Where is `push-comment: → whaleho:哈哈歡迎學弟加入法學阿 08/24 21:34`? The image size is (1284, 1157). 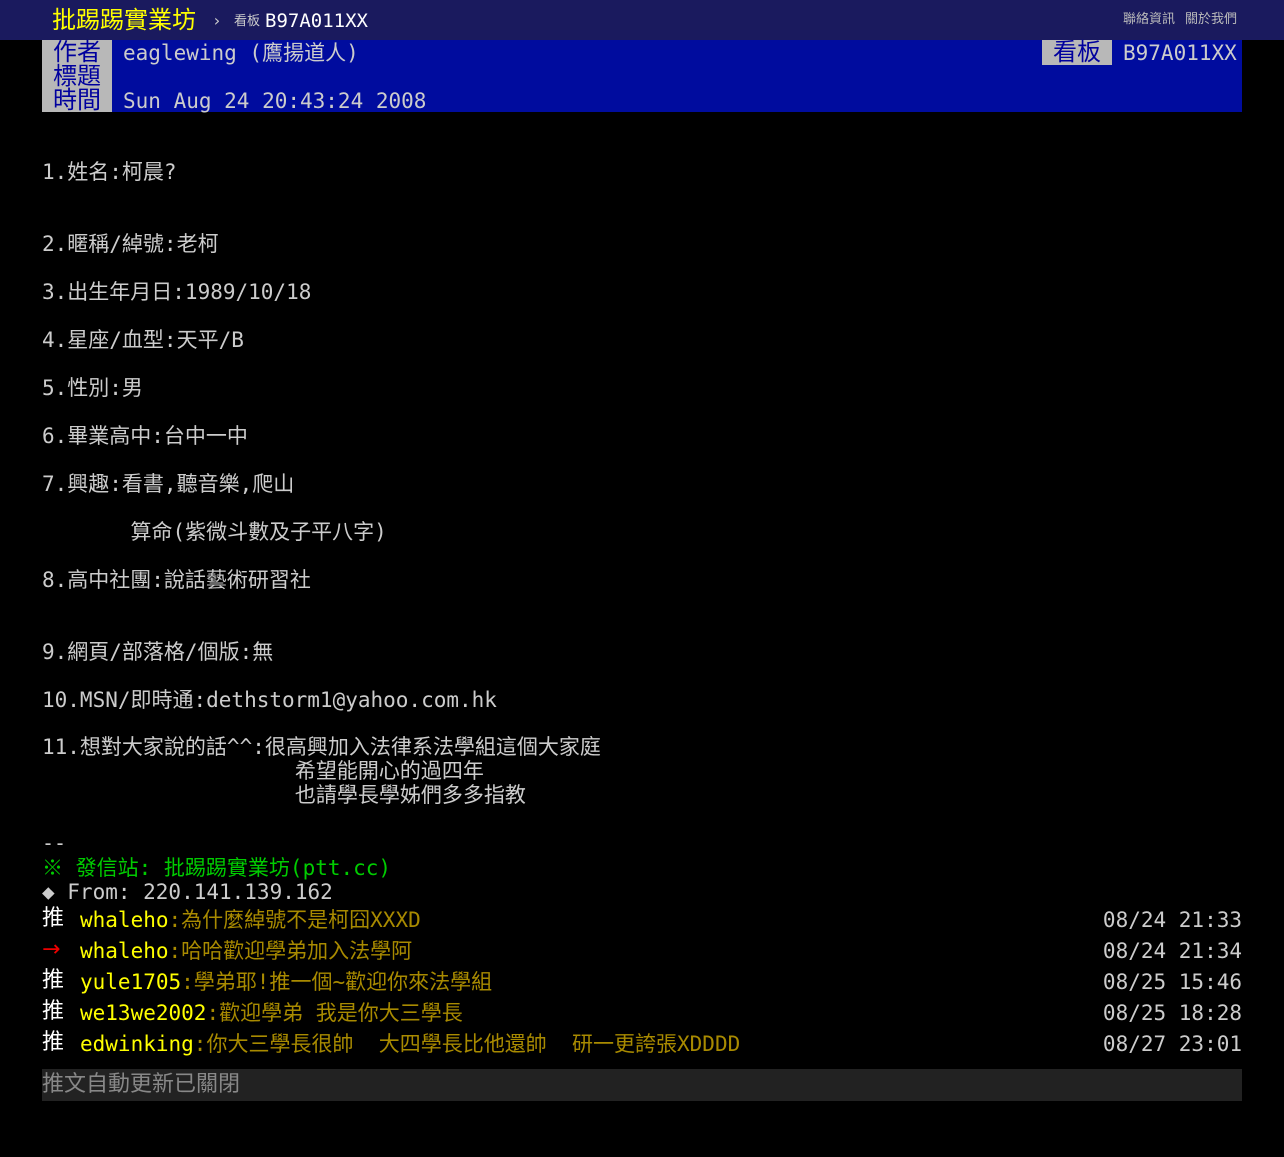 push-comment: → whaleho:哈哈歡迎學弟加入法學阿 08/24 21:34 is located at coordinates (642, 950).